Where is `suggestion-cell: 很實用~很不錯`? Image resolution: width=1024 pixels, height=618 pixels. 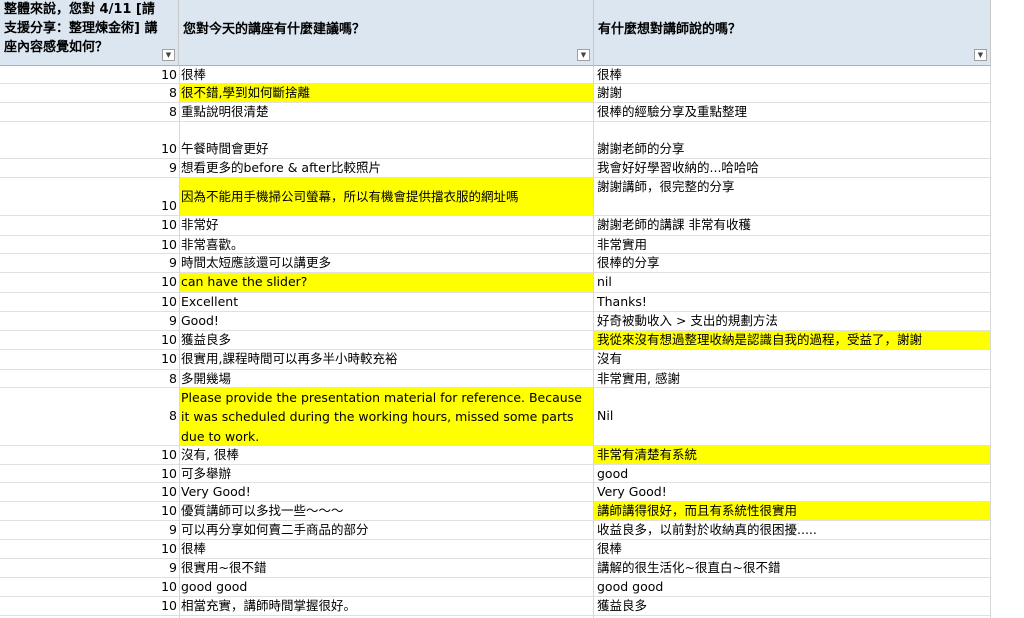
suggestion-cell: 很實用~很不錯 is located at coordinates (386, 568).